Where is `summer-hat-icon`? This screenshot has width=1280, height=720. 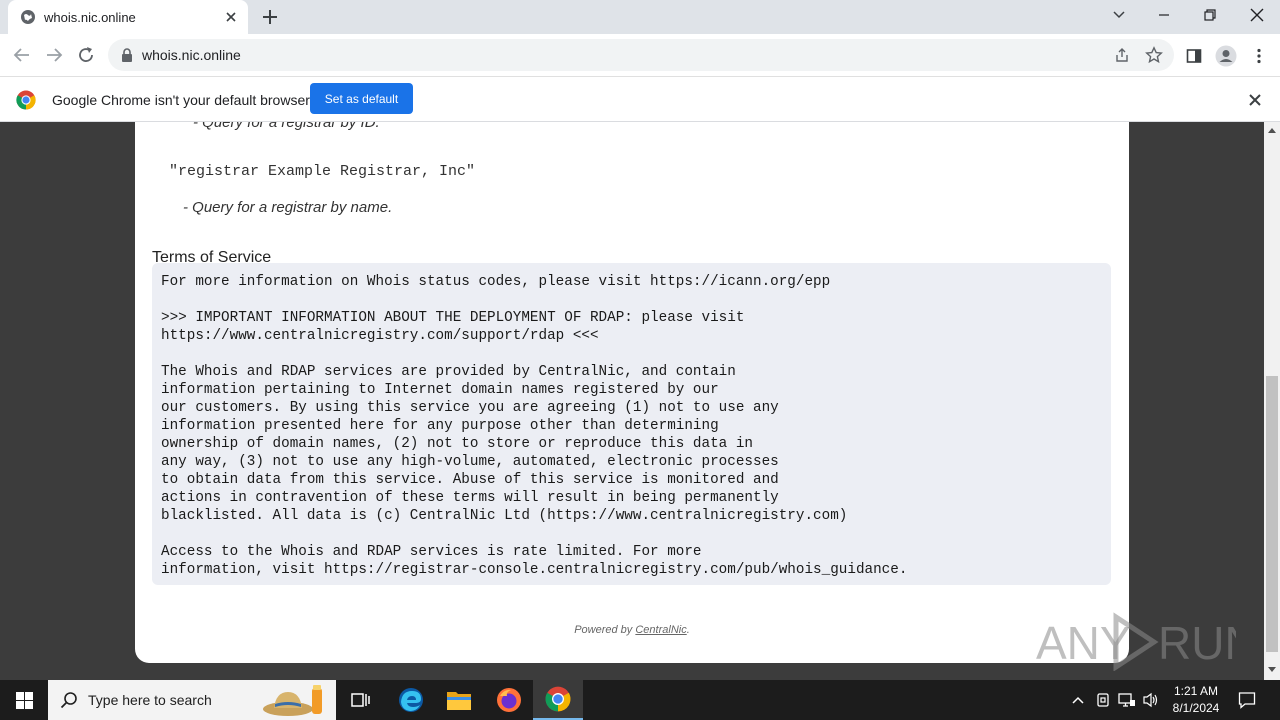
summer-hat-icon is located at coordinates (292, 700).